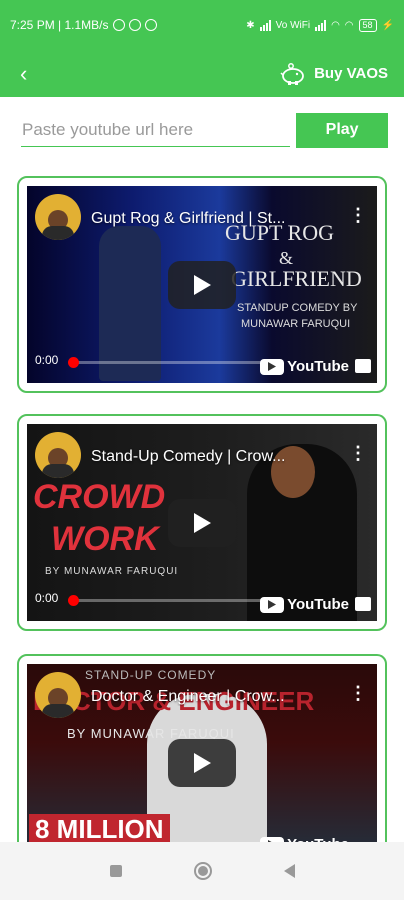  What do you see at coordinates (99, 829) in the screenshot?
I see `art-line: 8 MILLION` at bounding box center [99, 829].